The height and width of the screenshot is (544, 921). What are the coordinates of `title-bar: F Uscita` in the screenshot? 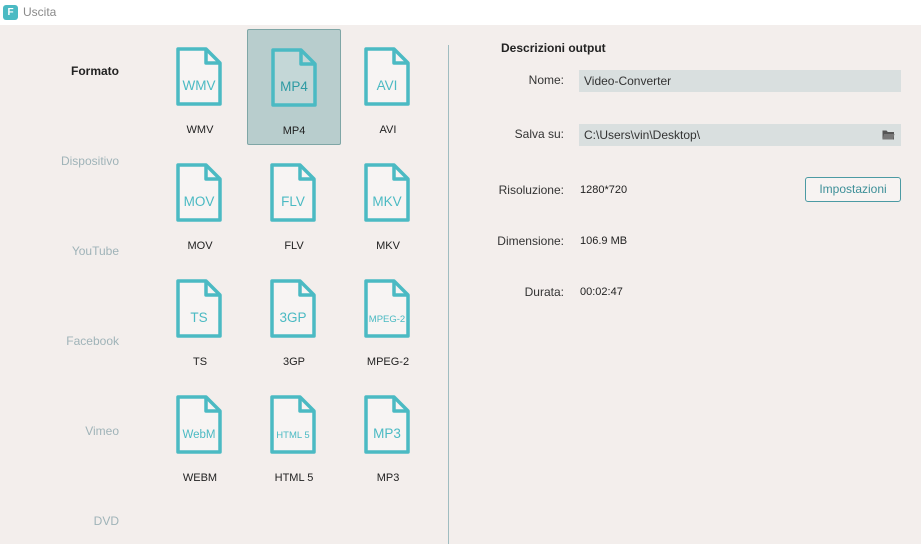 It's located at (460, 12).